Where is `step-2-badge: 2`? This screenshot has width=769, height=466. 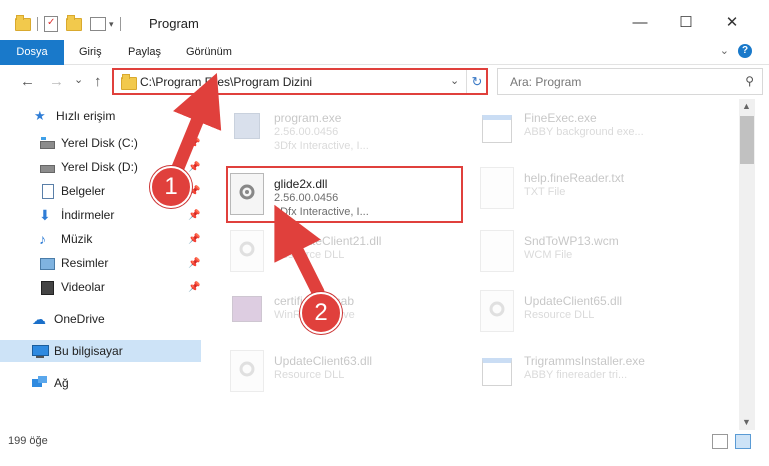
step-2-badge: 2 is located at coordinates (321, 313).